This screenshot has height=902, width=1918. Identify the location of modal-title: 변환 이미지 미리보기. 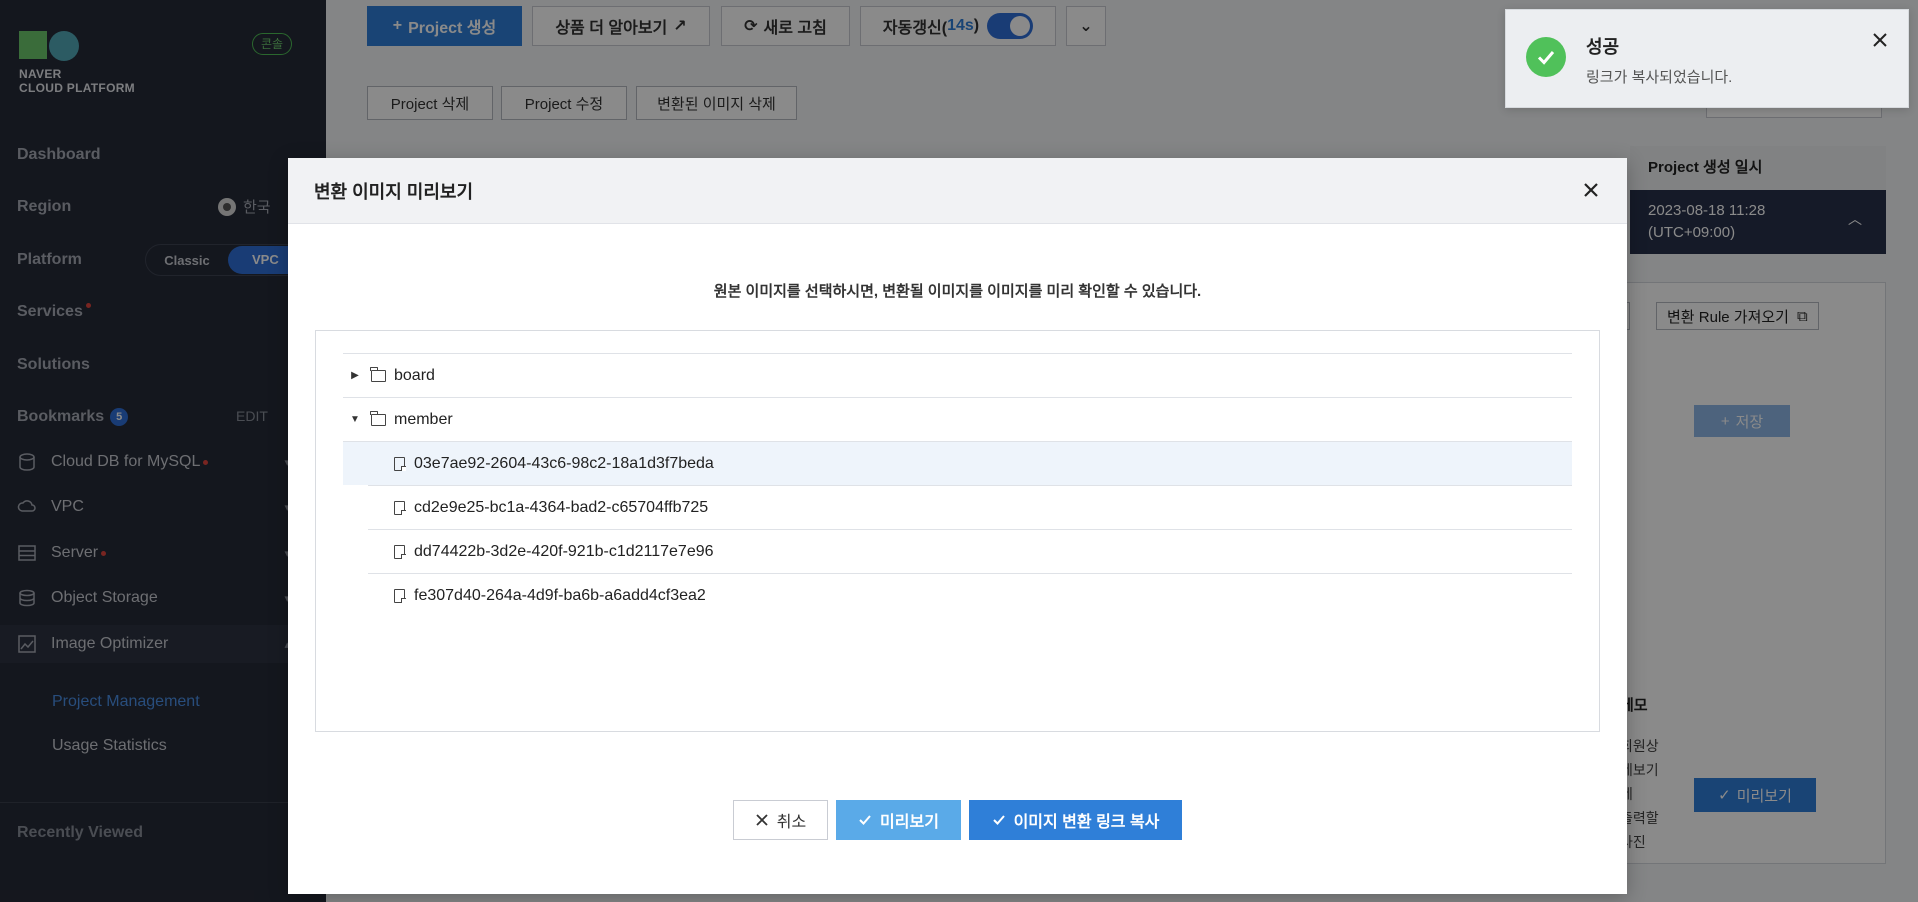
(394, 191).